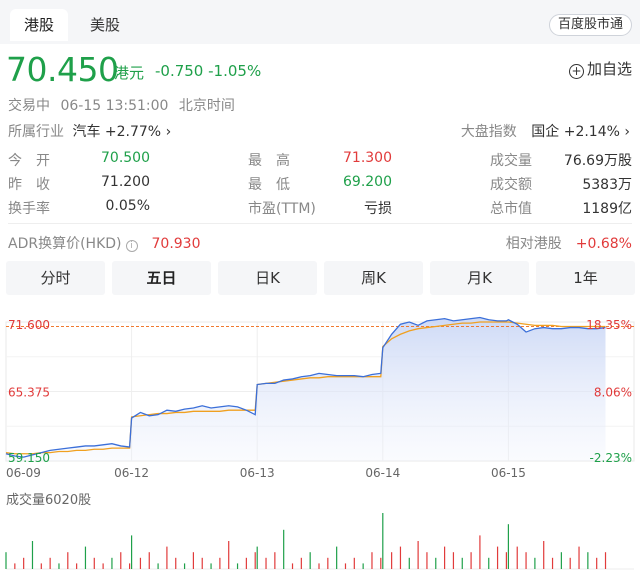 Image resolution: width=640 pixels, height=571 pixels. Describe the element at coordinates (597, 161) in the screenshot. I see `stat-volume-value: 76.69万股` at that location.